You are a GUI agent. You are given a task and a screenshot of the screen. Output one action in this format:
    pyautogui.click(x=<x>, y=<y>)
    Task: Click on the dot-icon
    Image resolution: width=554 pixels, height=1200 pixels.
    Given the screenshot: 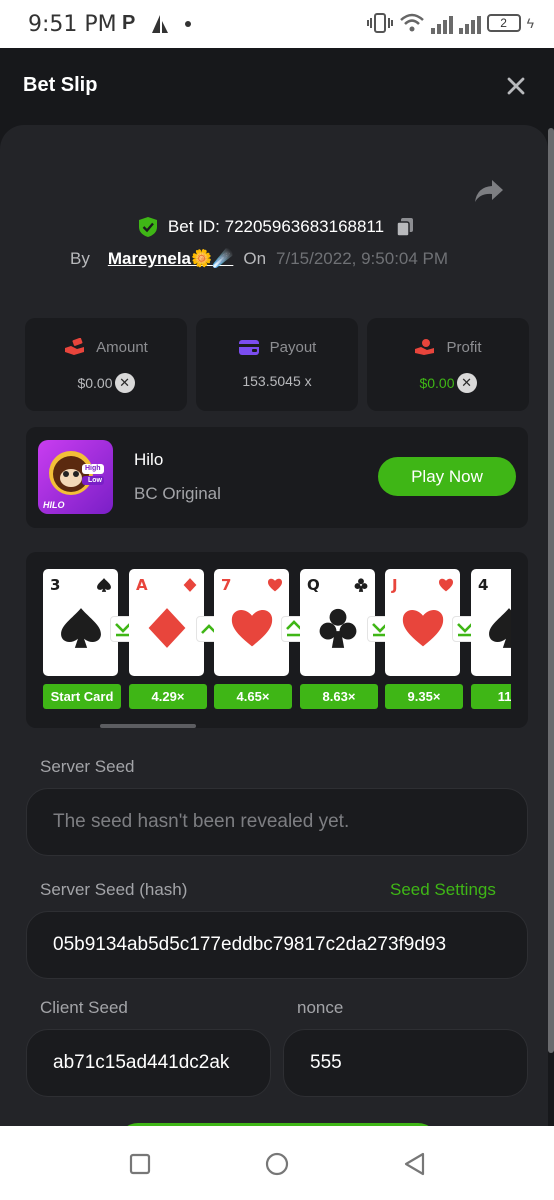 What is the action you would take?
    pyautogui.click(x=188, y=23)
    